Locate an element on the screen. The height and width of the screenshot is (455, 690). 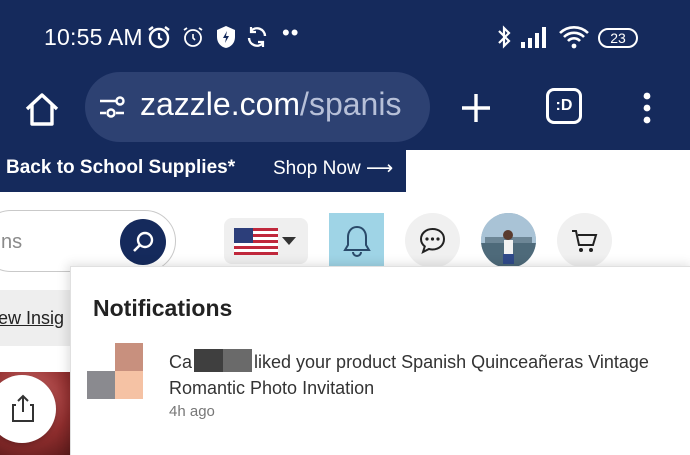
url-path: /spanis is located at coordinates (351, 104).